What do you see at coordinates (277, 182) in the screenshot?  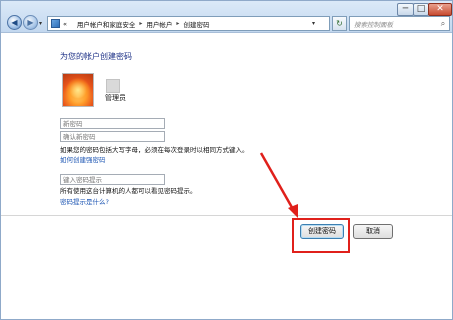 I see `annotation-arrow-shaft` at bounding box center [277, 182].